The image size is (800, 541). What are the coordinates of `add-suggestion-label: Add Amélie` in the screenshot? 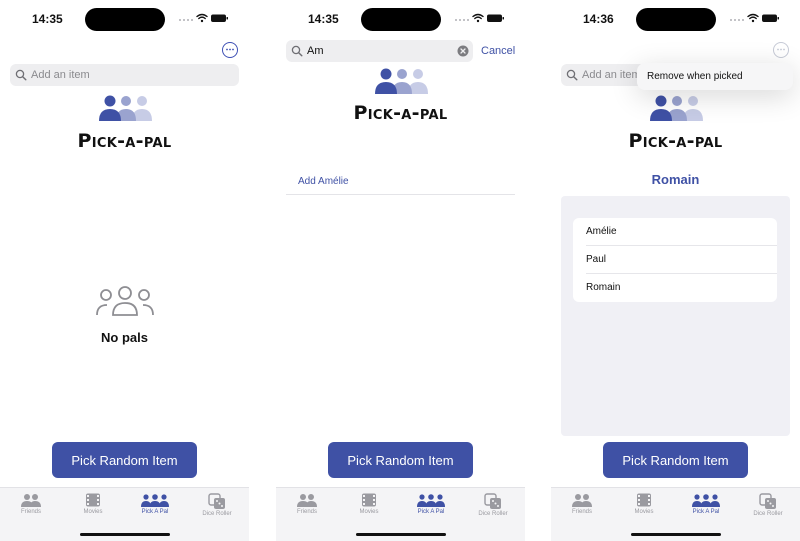 It's located at (323, 181).